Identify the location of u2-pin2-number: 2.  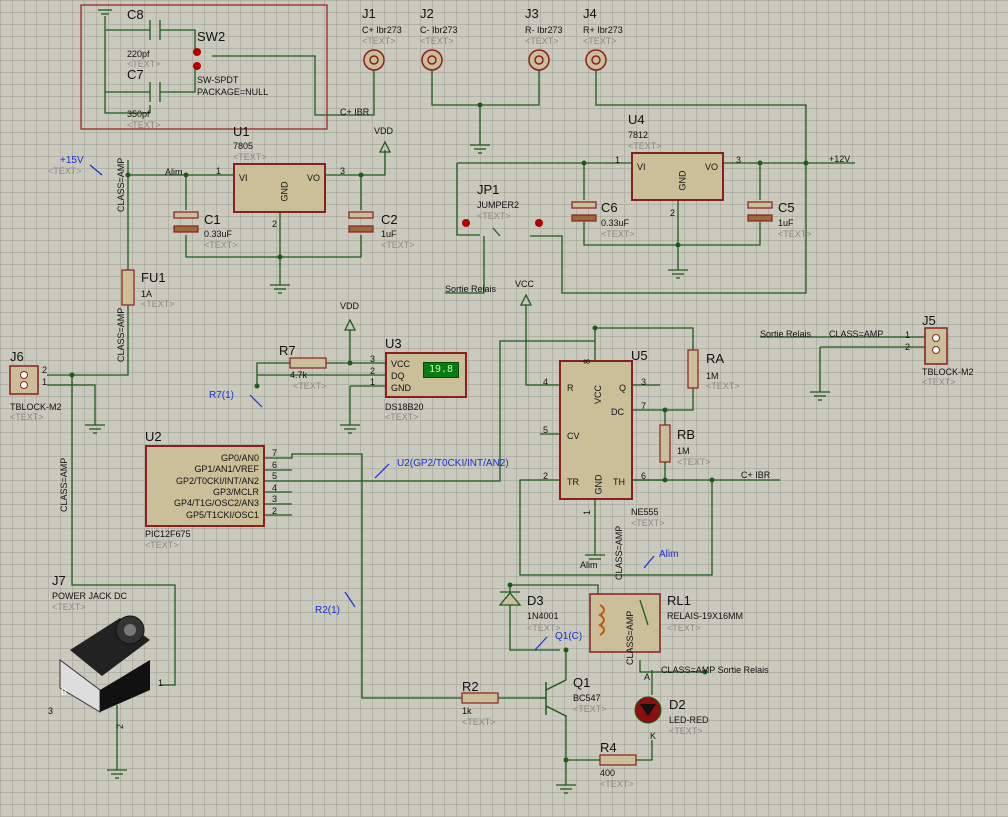
(275, 511).